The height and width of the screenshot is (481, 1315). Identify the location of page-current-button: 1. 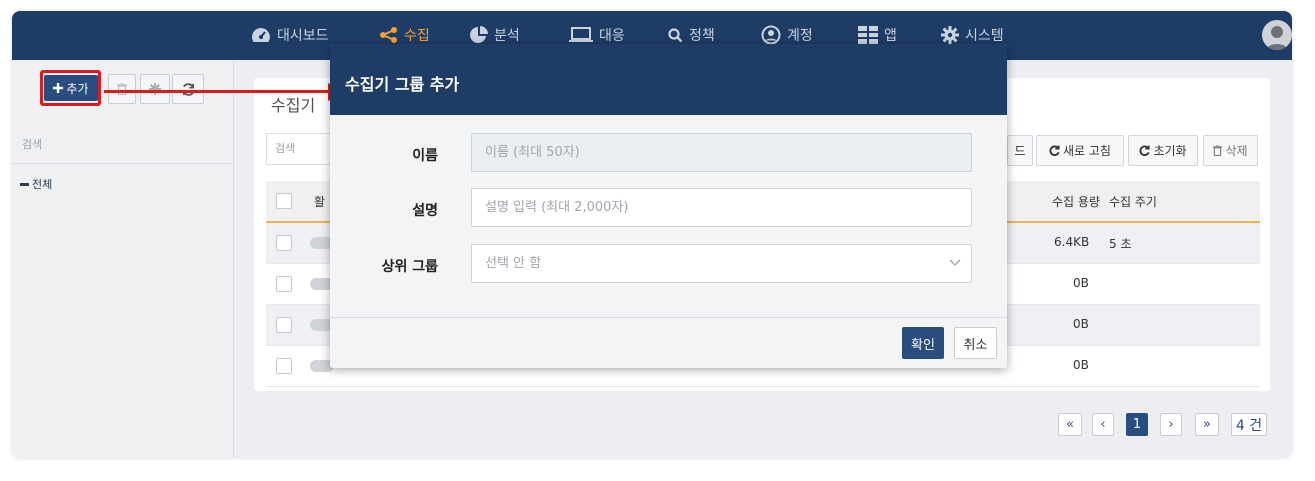
(1137, 424).